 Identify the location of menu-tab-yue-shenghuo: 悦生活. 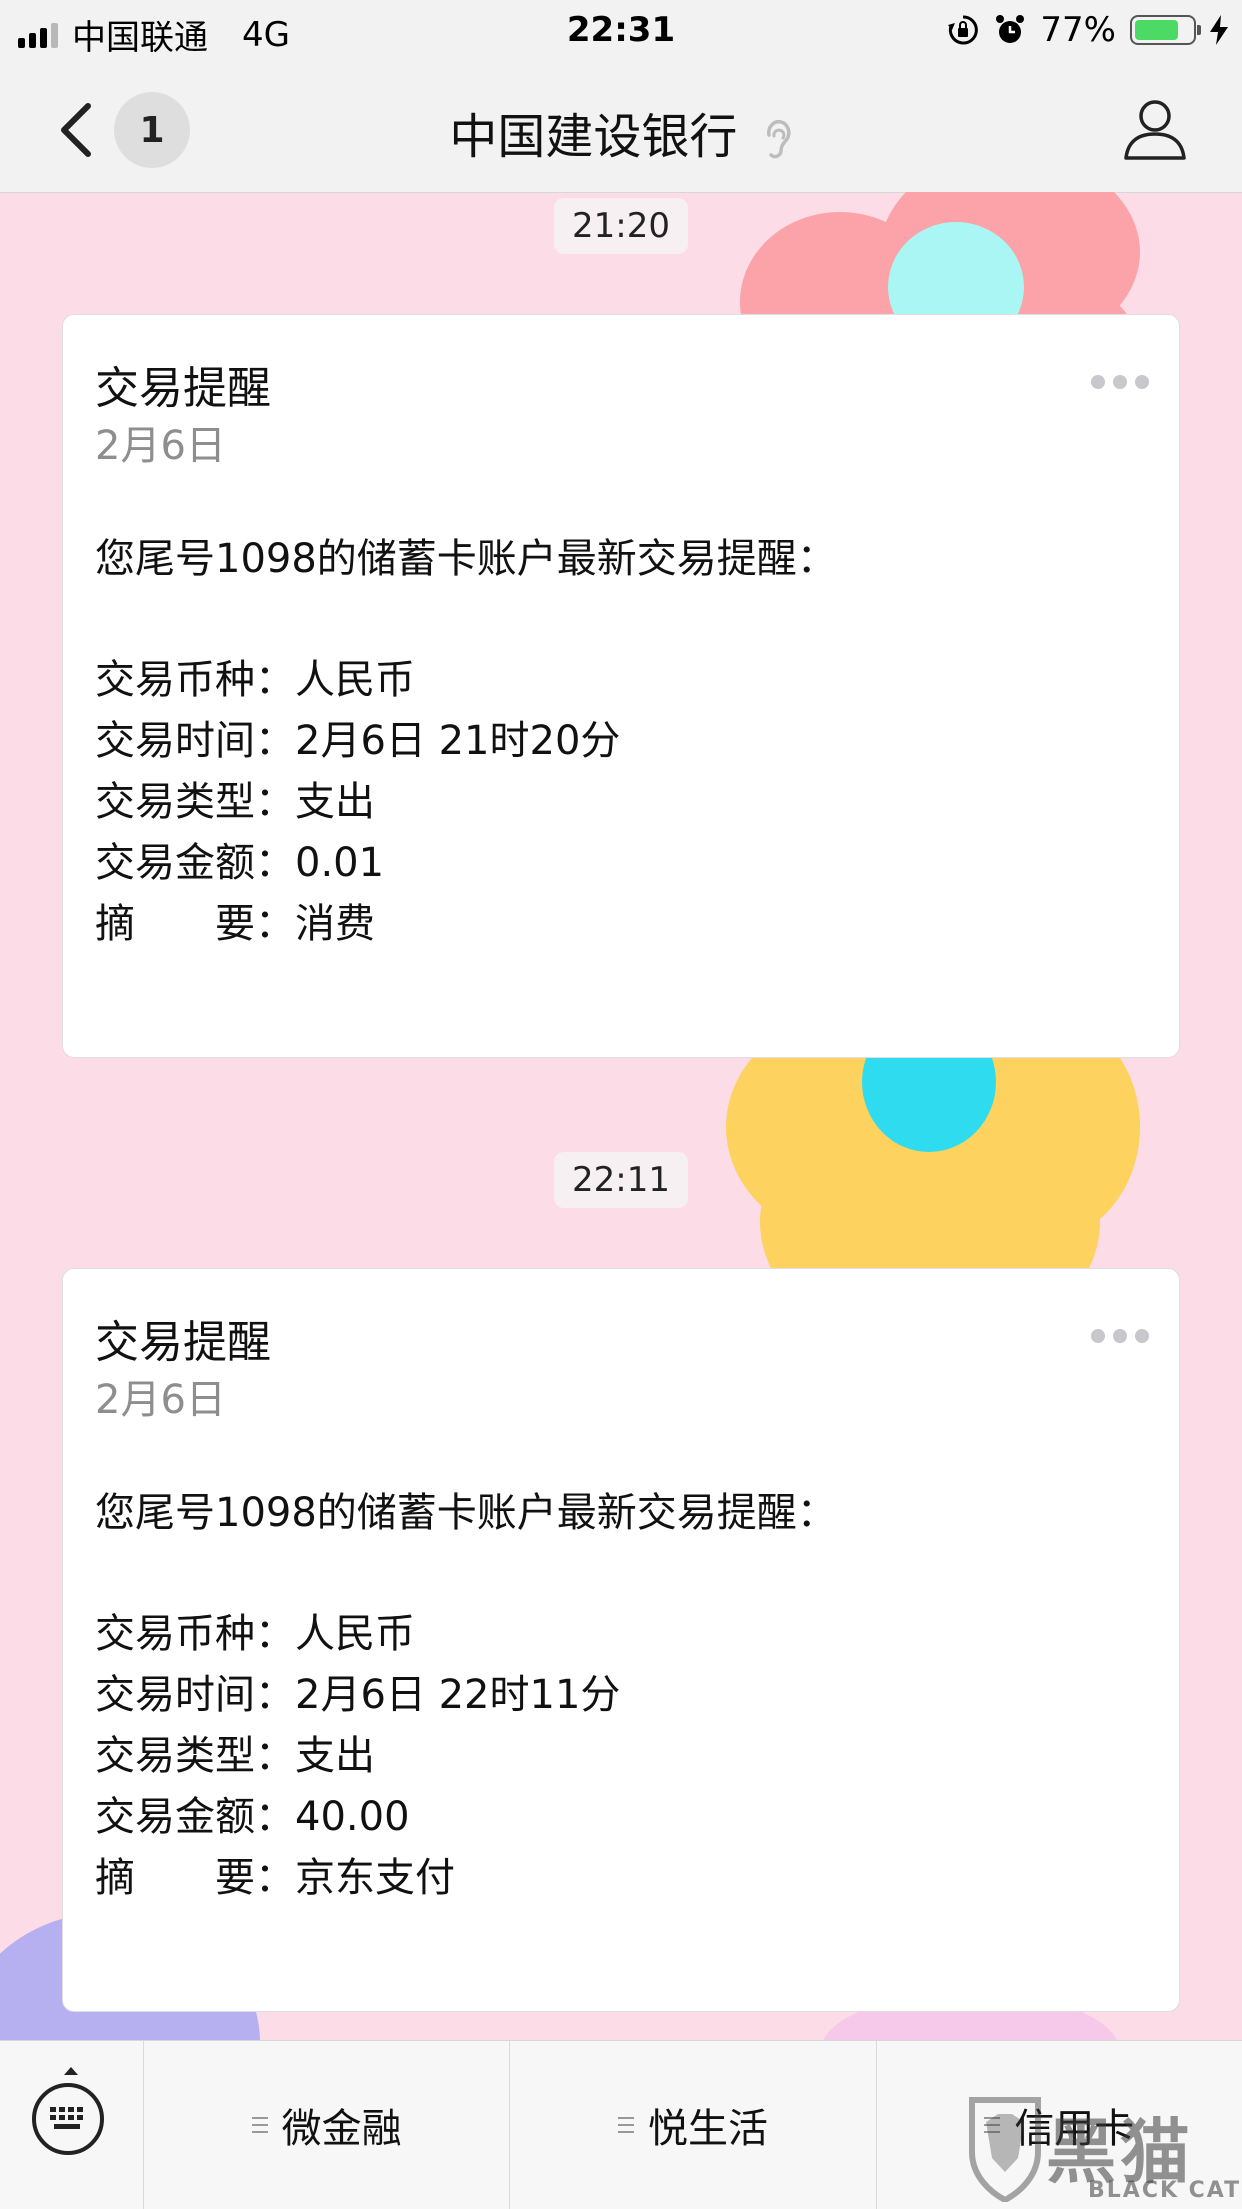
(693, 2125).